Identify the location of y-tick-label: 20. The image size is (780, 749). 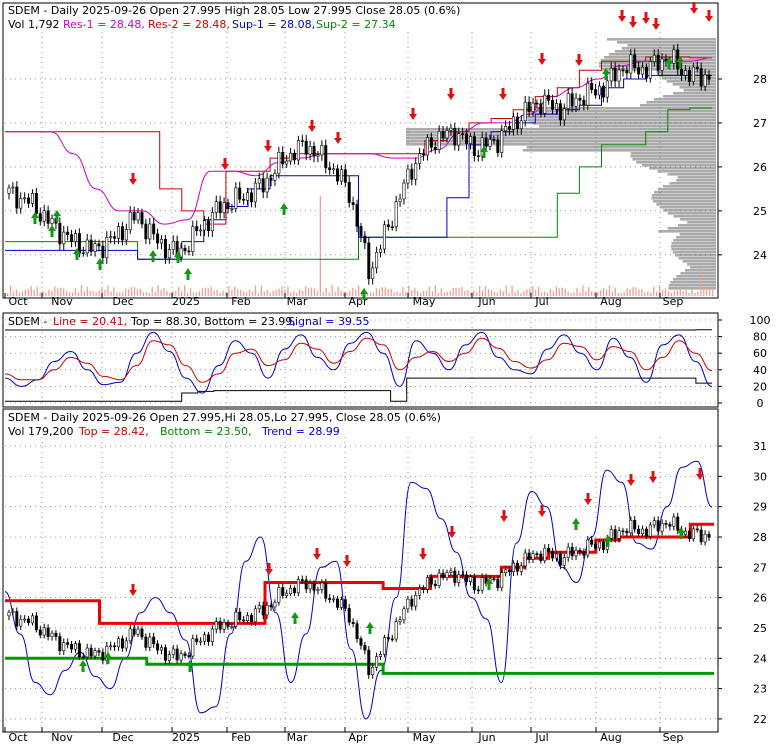
(760, 386).